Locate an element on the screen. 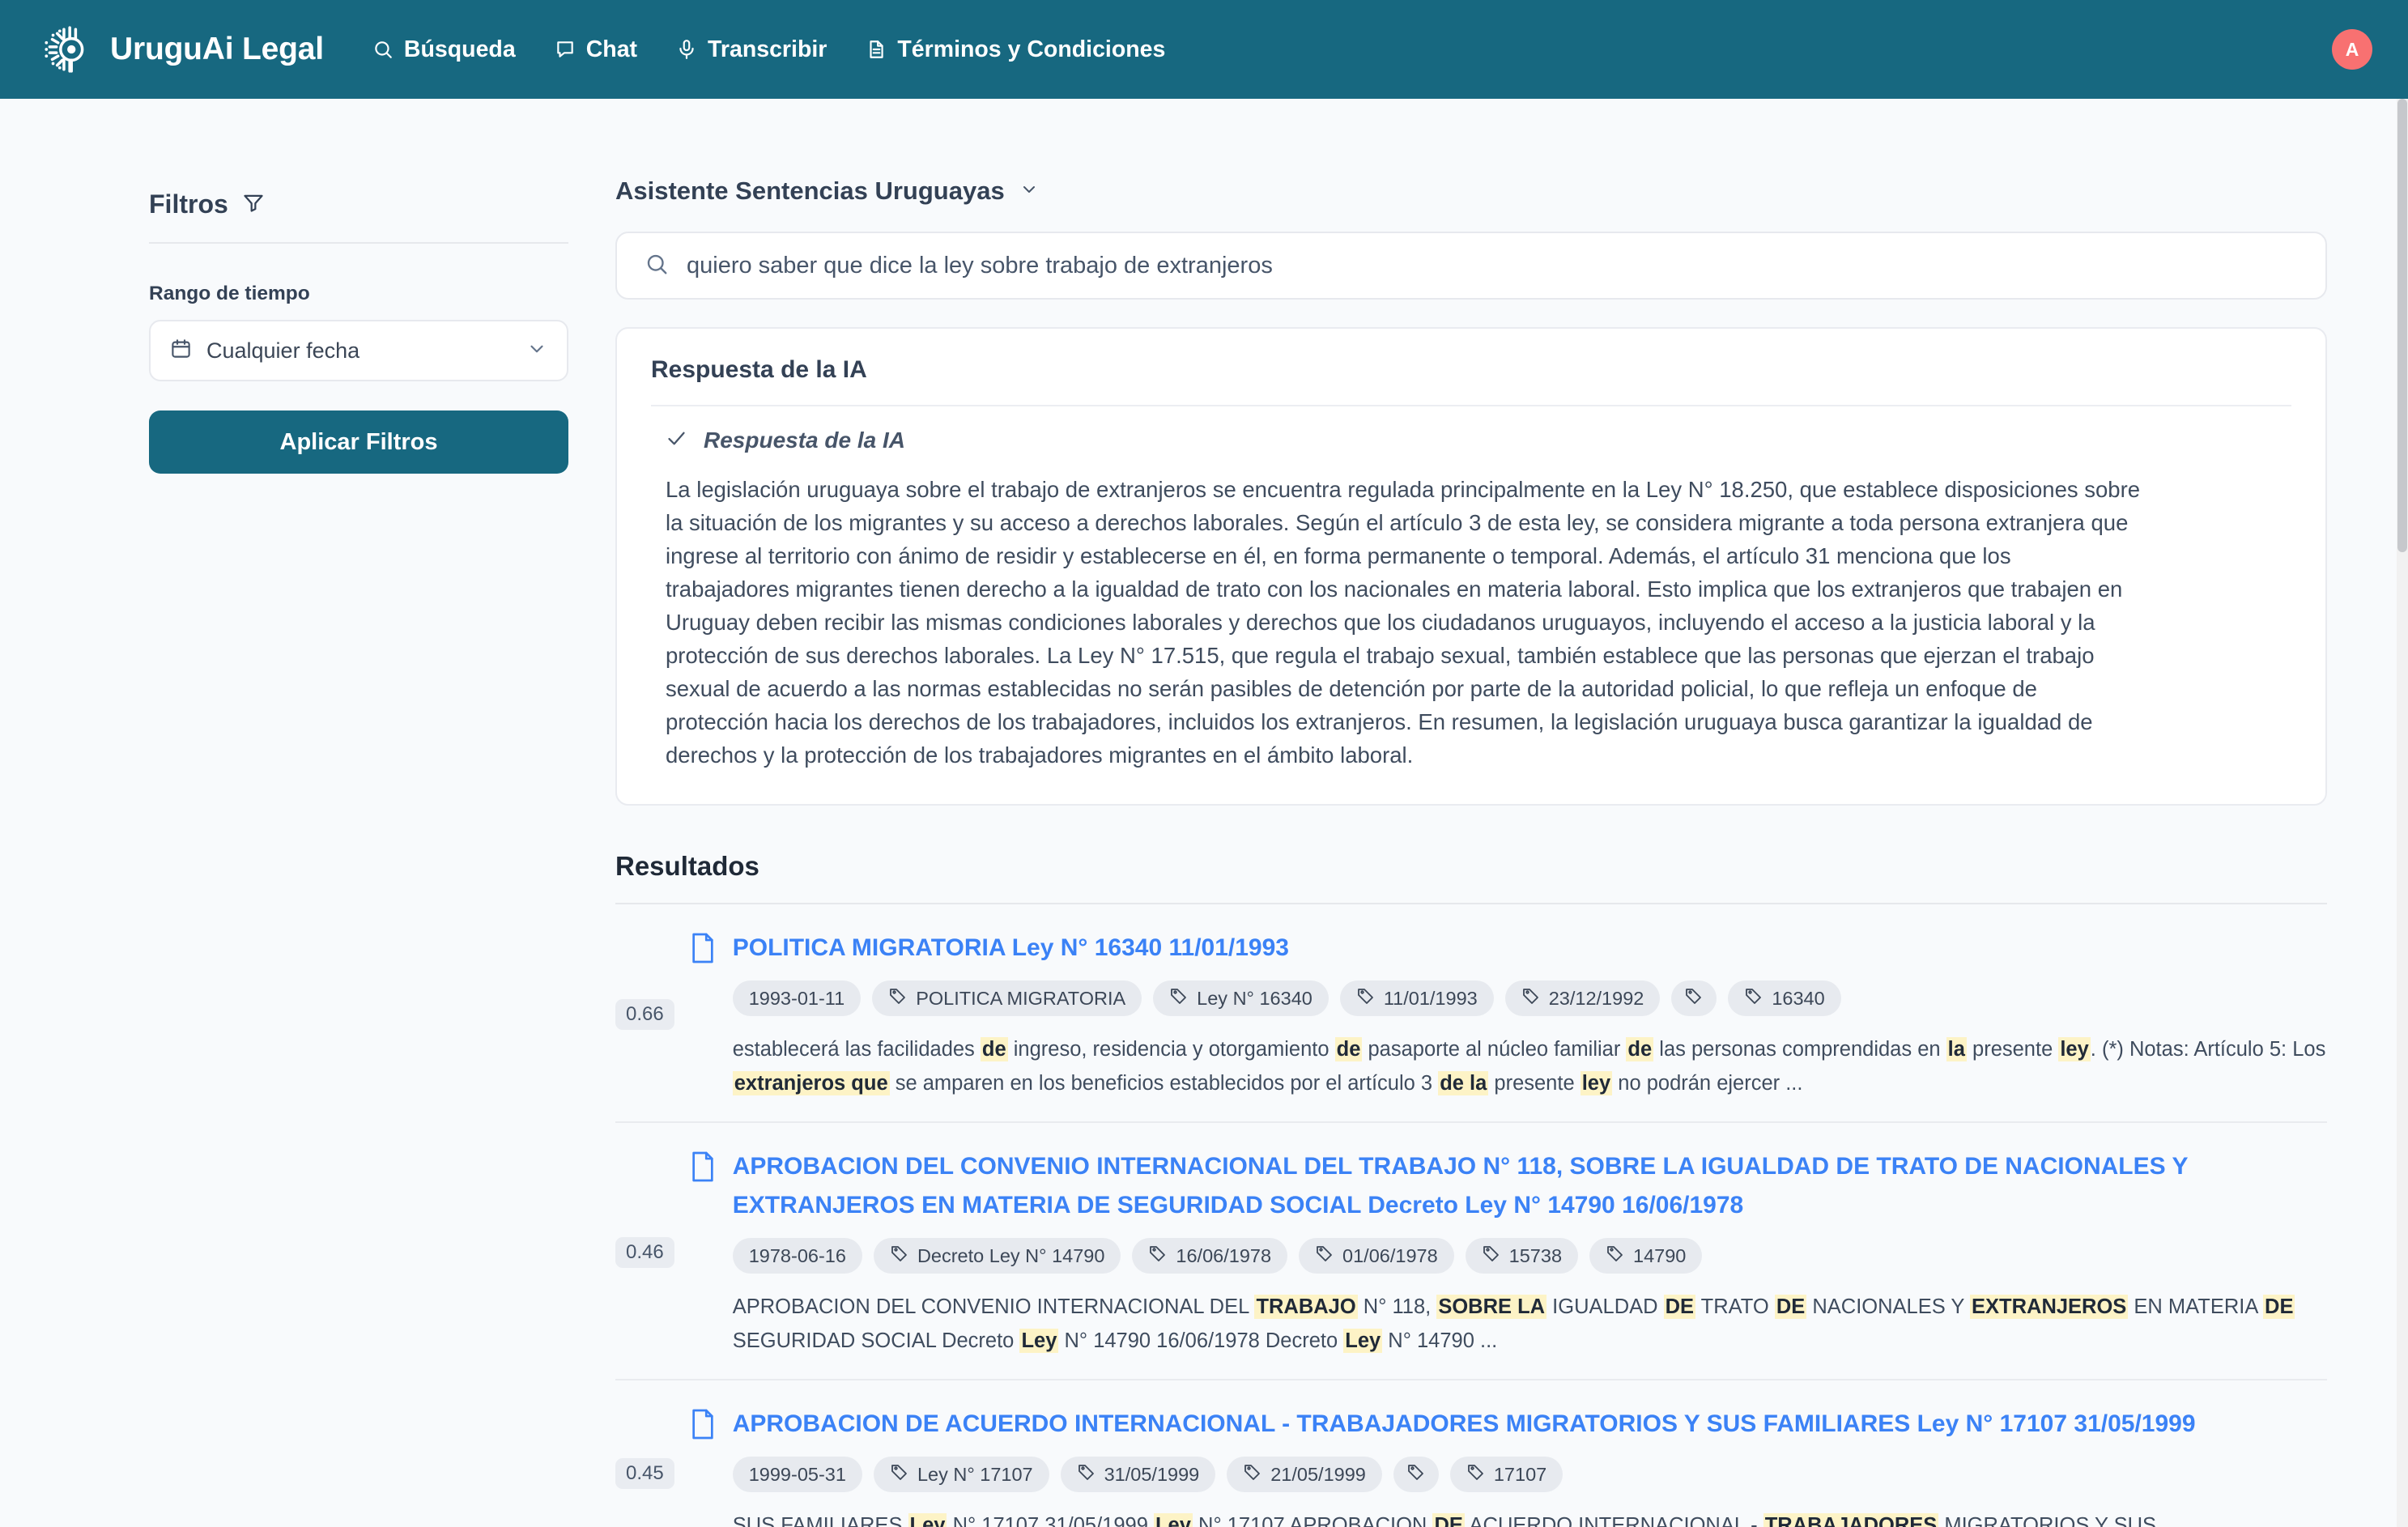  scrollbar-thumb is located at coordinates (2402, 325).